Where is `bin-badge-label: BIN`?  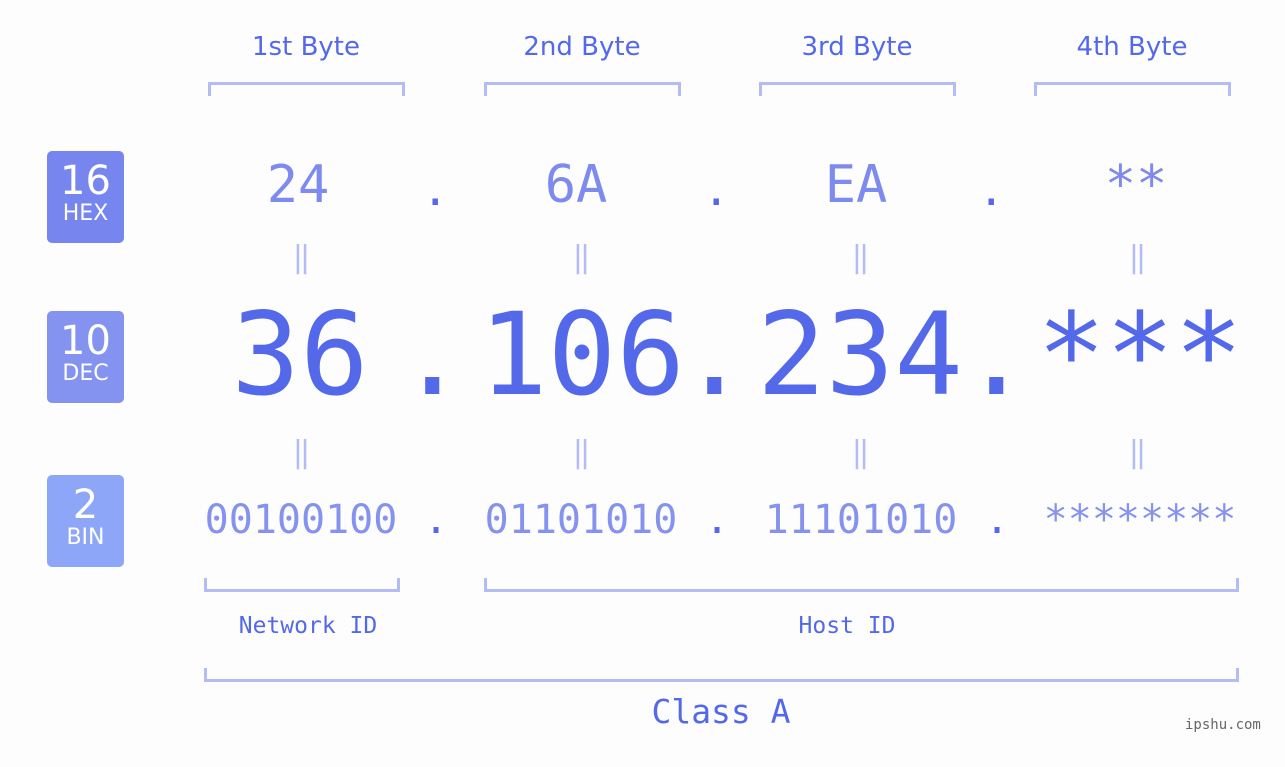
bin-badge-label: BIN is located at coordinates (85, 537).